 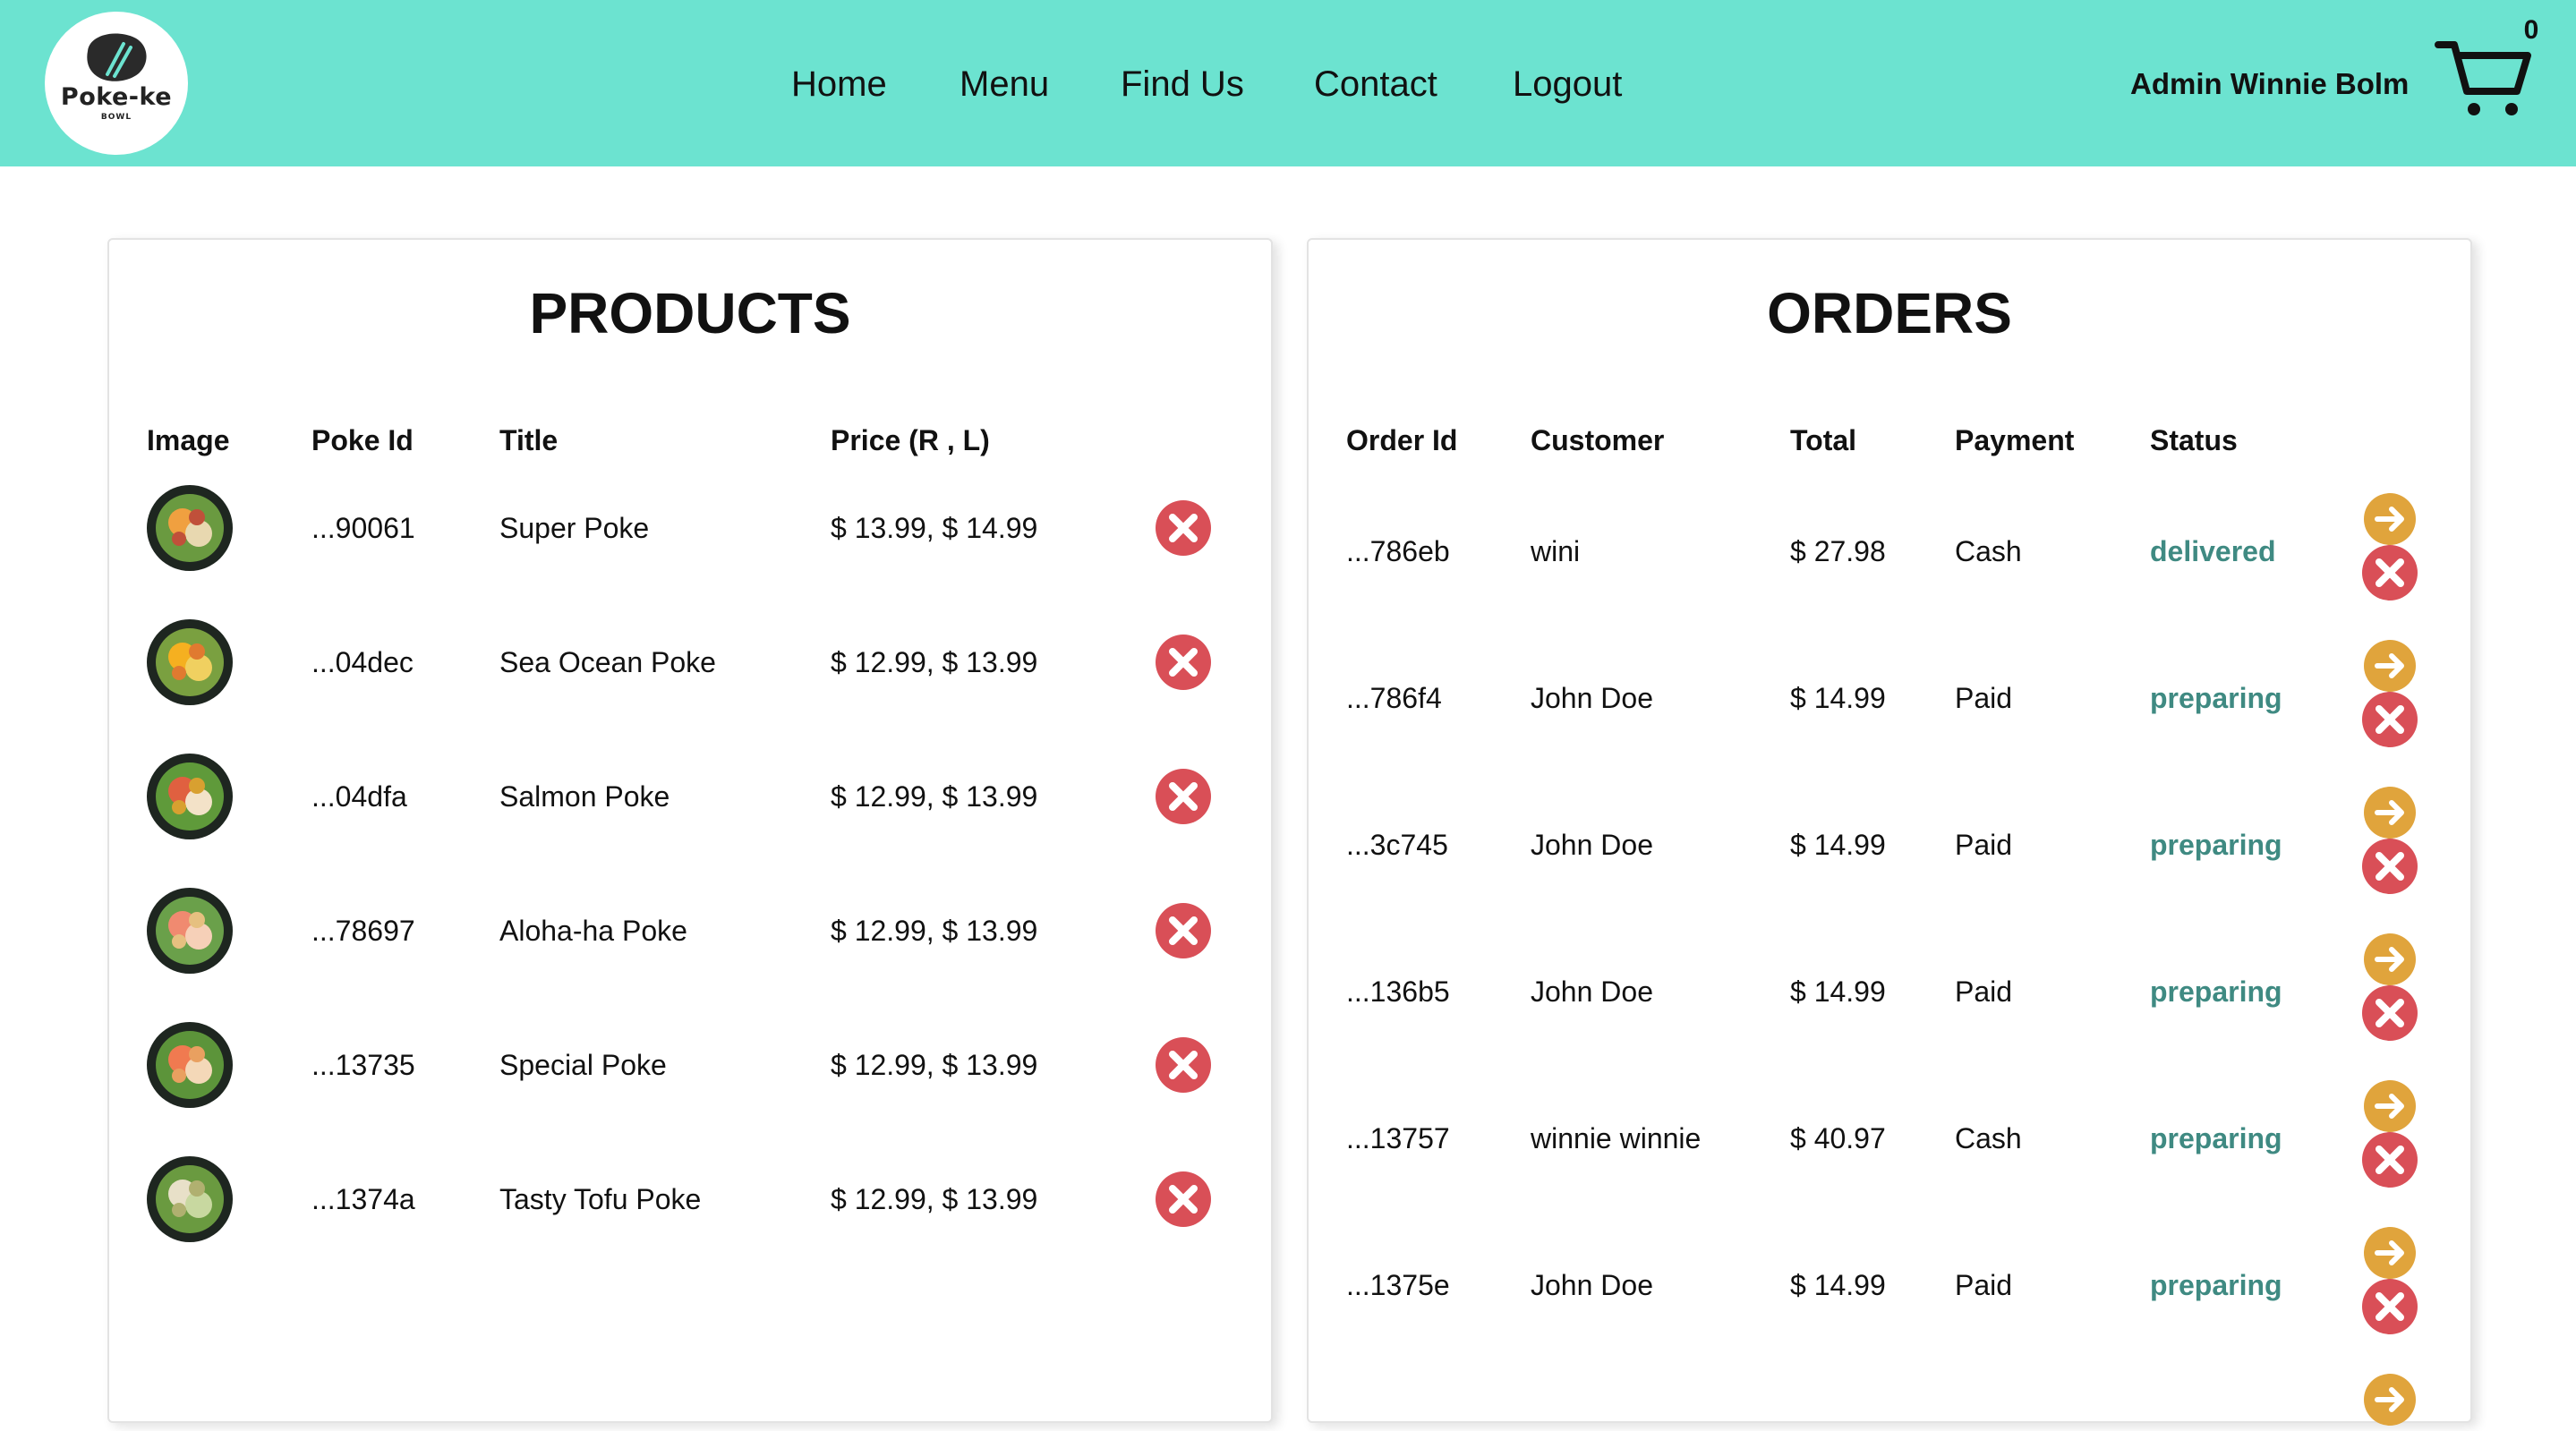 I want to click on product-row: ...1374a Tasty Tofu Poke $ 12.99, $ 13.99, so click(x=690, y=1213).